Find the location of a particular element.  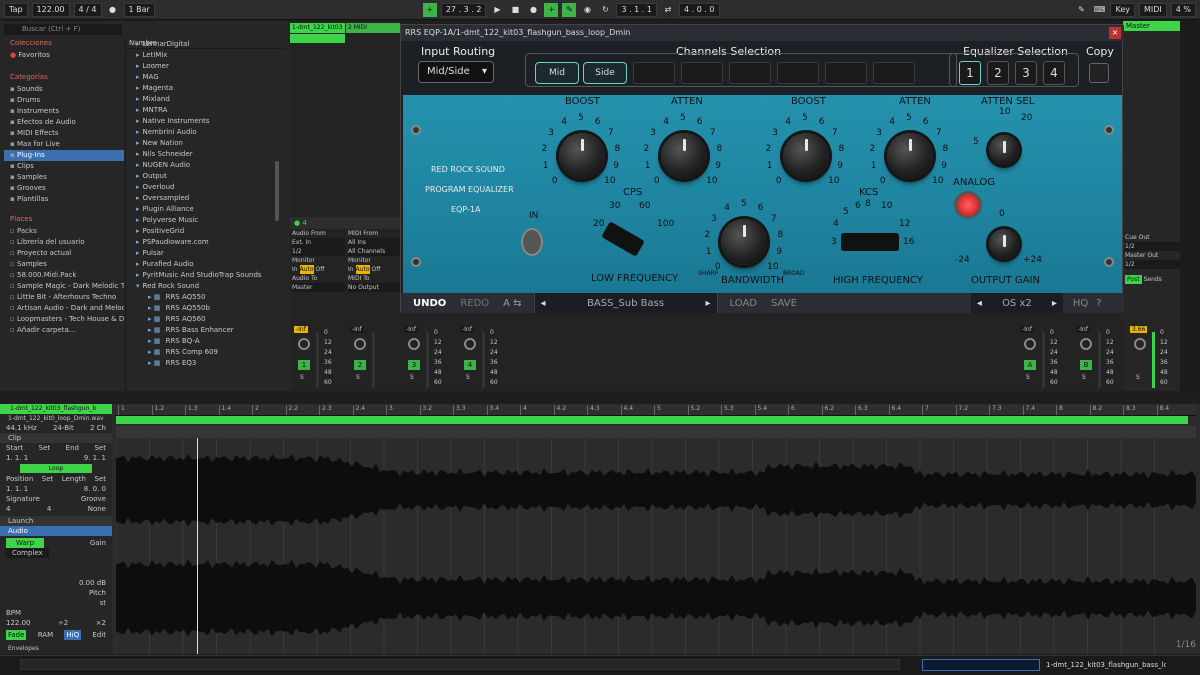

channel-mid-button: Mid is located at coordinates (557, 73).